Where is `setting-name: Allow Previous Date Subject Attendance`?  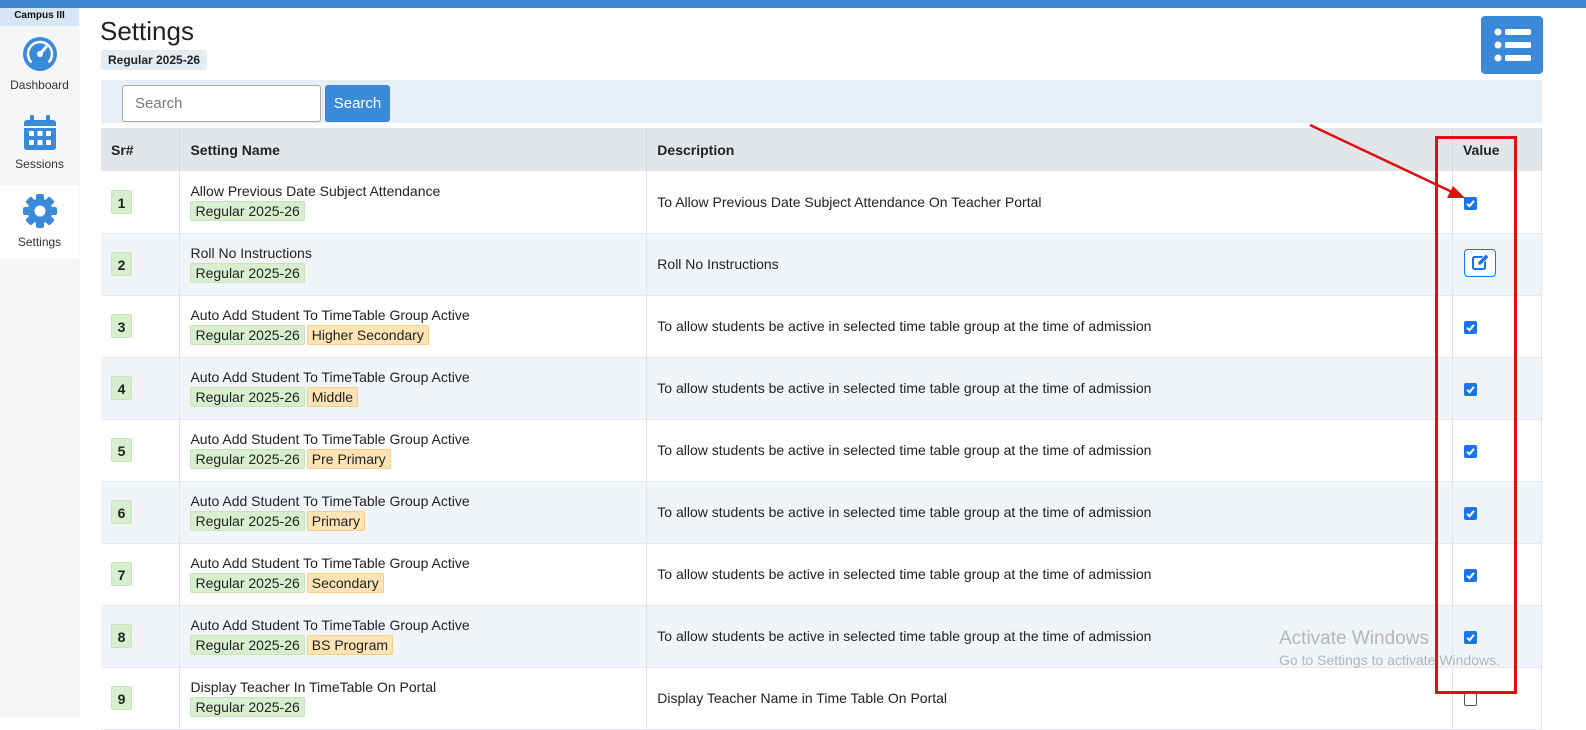 setting-name: Allow Previous Date Subject Attendance is located at coordinates (315, 190).